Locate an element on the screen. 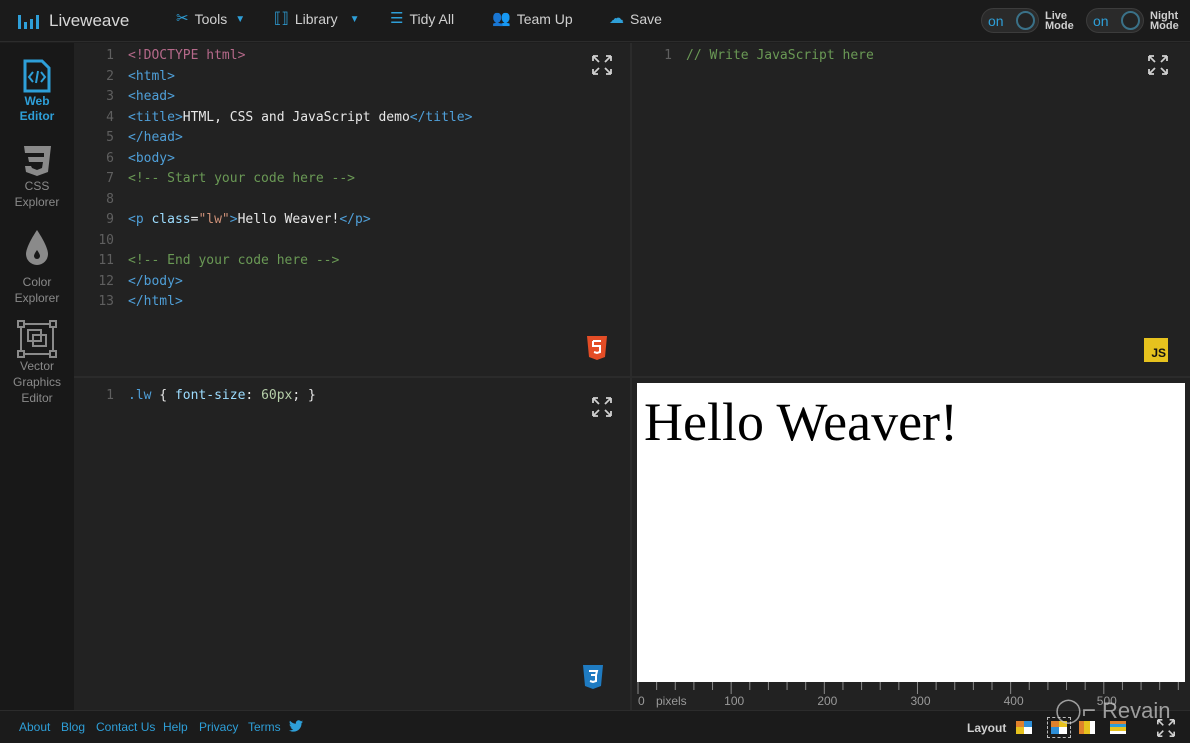 The height and width of the screenshot is (743, 1190). code-line: 1 // Write JavaScript here is located at coordinates (759, 56).